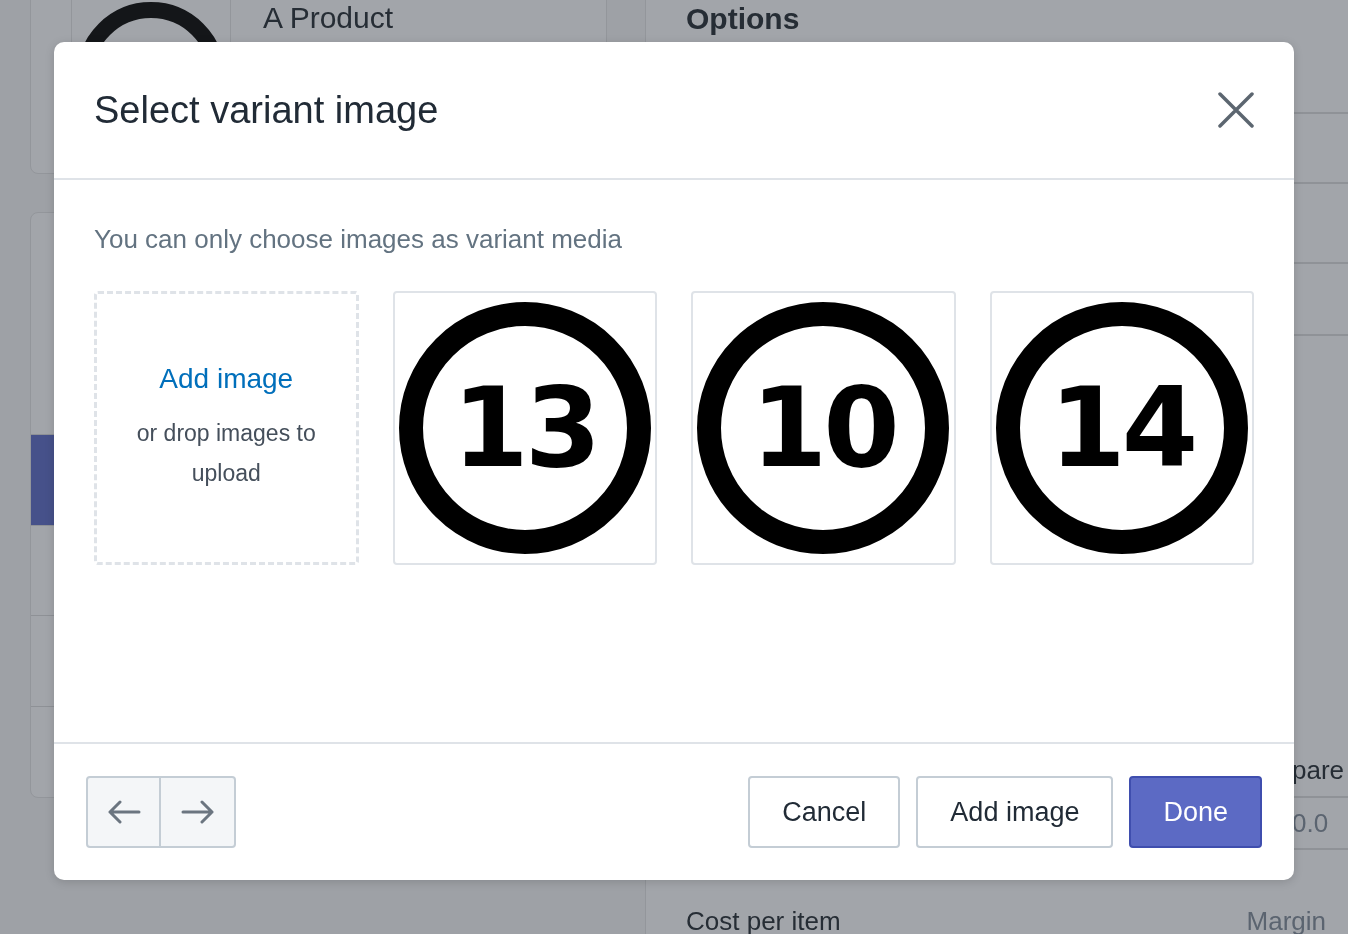  Describe the element at coordinates (1195, 812) in the screenshot. I see `done-button: Done` at that location.